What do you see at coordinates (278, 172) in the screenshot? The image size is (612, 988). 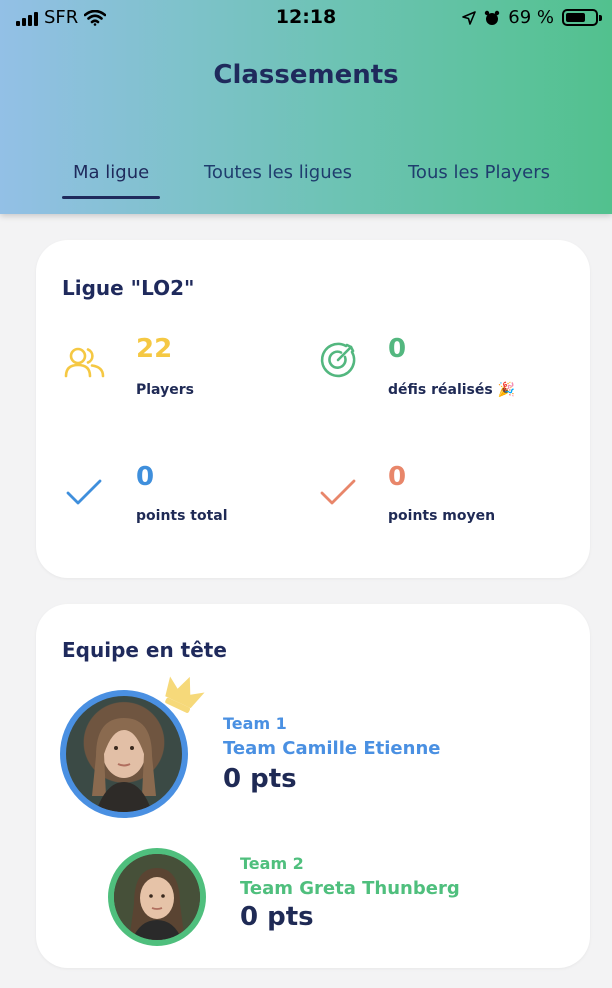 I see `tab-toutes-les-ligues: Toutes les ligues` at bounding box center [278, 172].